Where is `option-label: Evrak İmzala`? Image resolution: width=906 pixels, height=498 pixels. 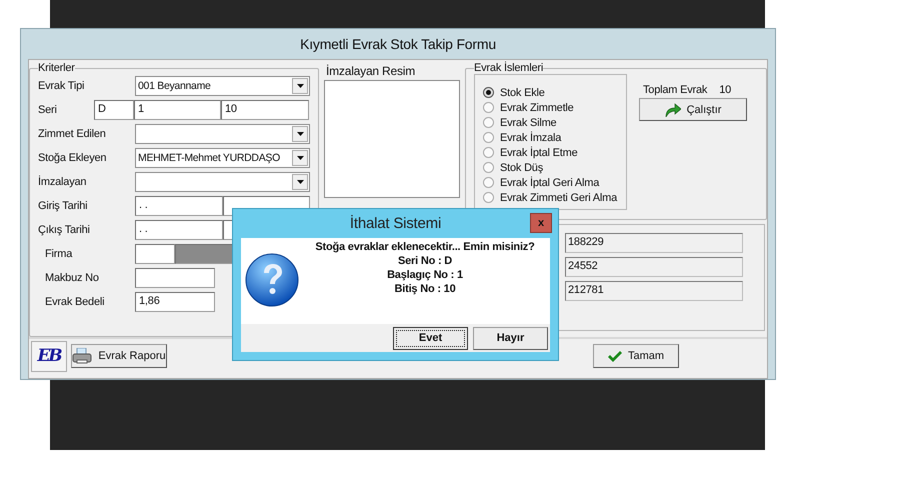 option-label: Evrak İmzala is located at coordinates (531, 138).